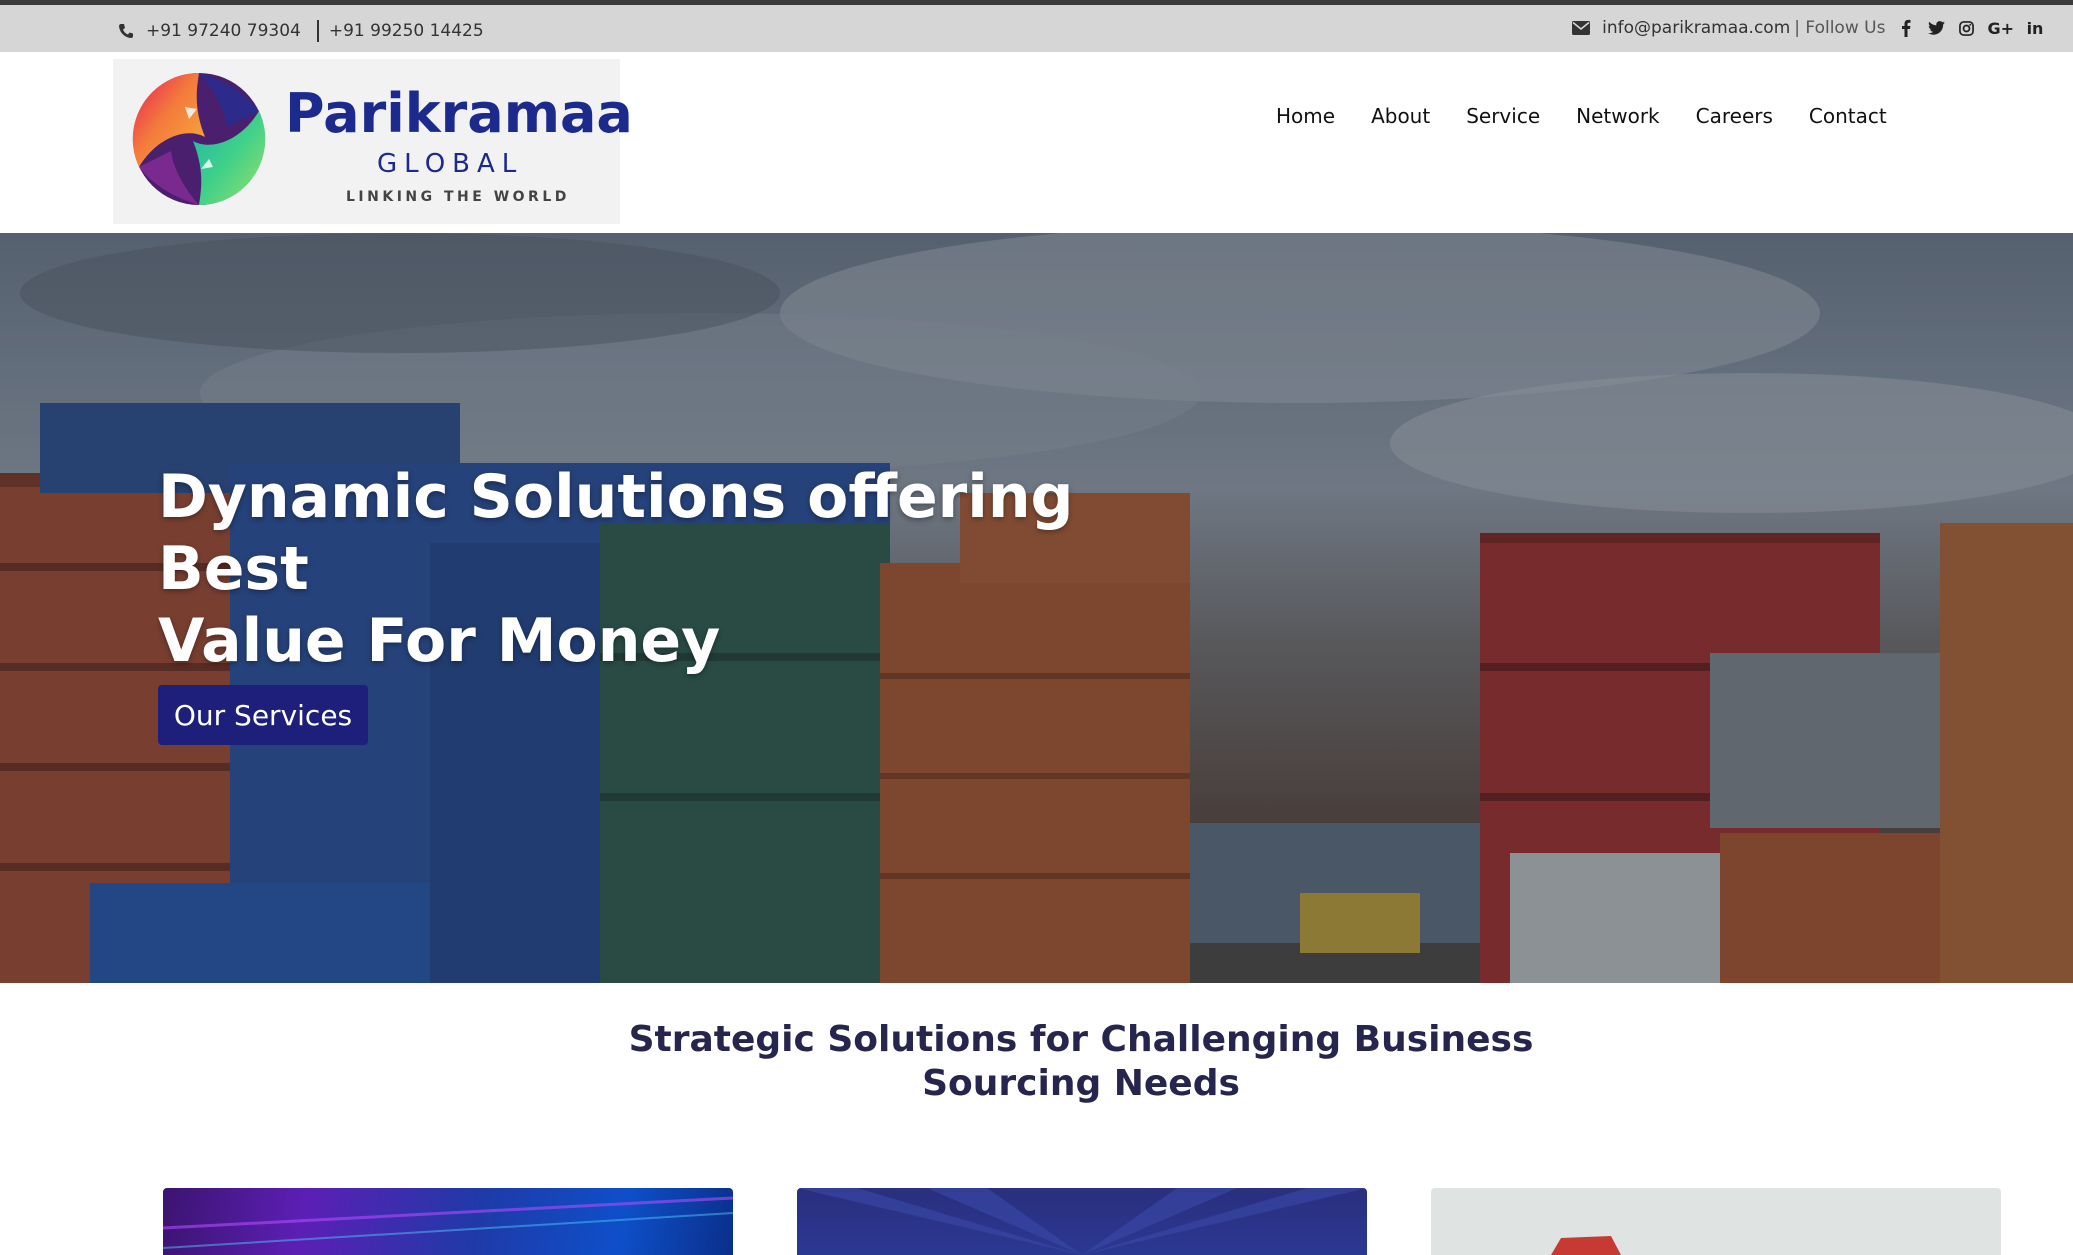 This screenshot has width=2073, height=1255. I want to click on nav-home: Home, so click(1305, 116).